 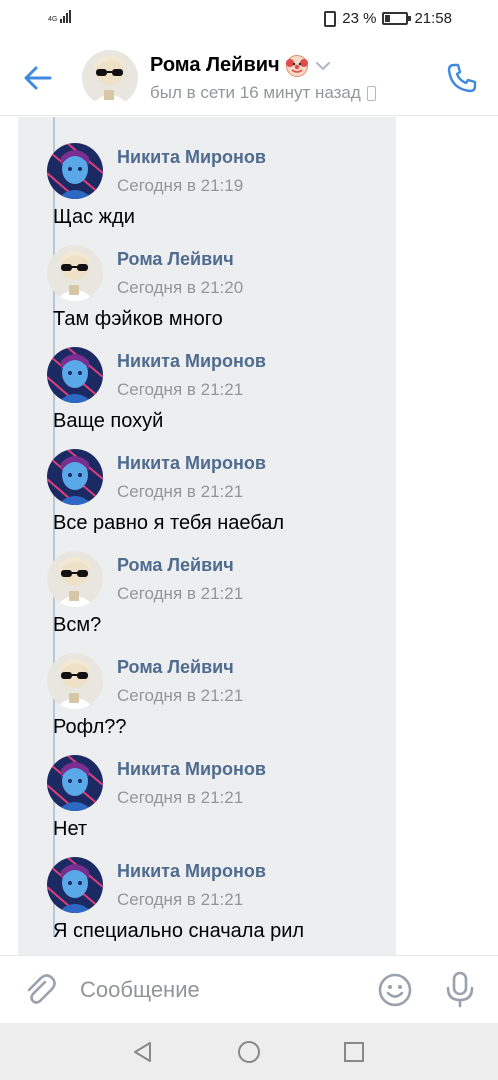 I want to click on back-button, so click(x=38, y=78).